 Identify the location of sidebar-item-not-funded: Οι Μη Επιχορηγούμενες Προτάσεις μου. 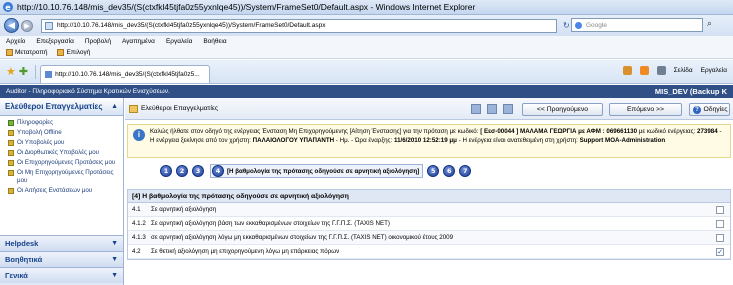
(63, 176).